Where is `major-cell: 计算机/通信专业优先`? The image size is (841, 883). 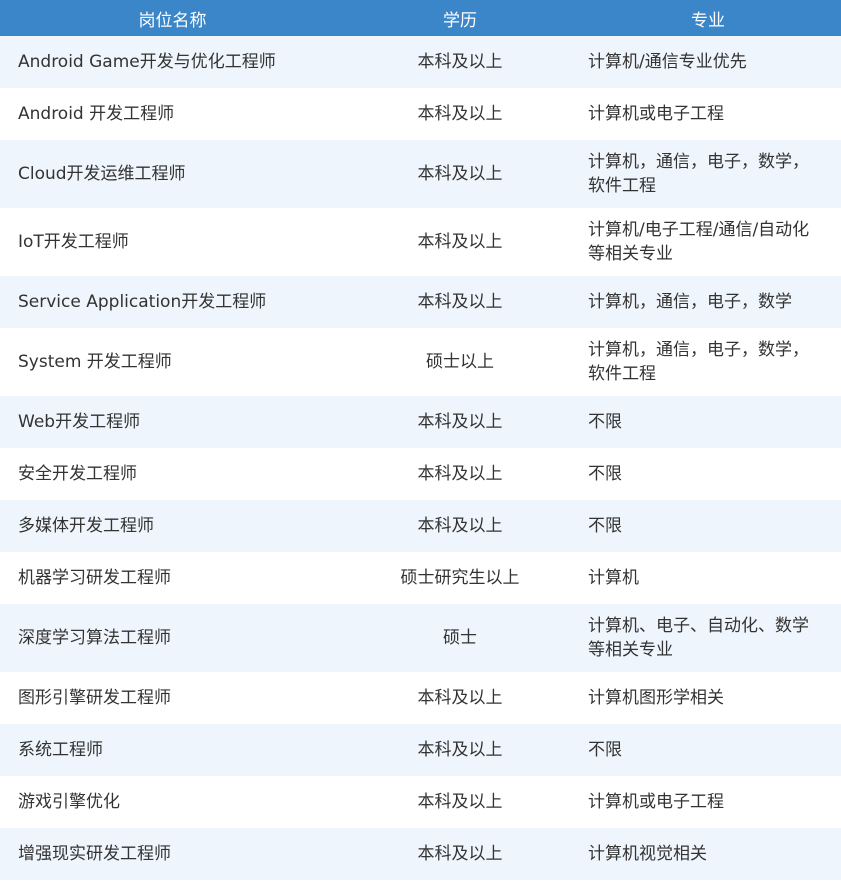
major-cell: 计算机/通信专业优先 is located at coordinates (667, 62).